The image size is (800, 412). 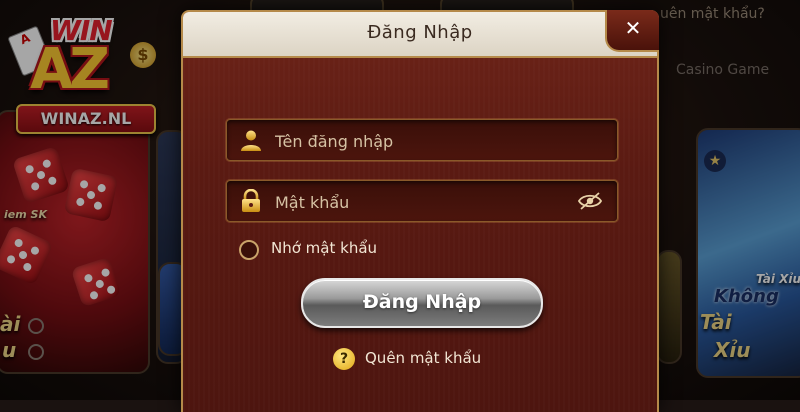 I want to click on lock-icon, so click(x=251, y=200).